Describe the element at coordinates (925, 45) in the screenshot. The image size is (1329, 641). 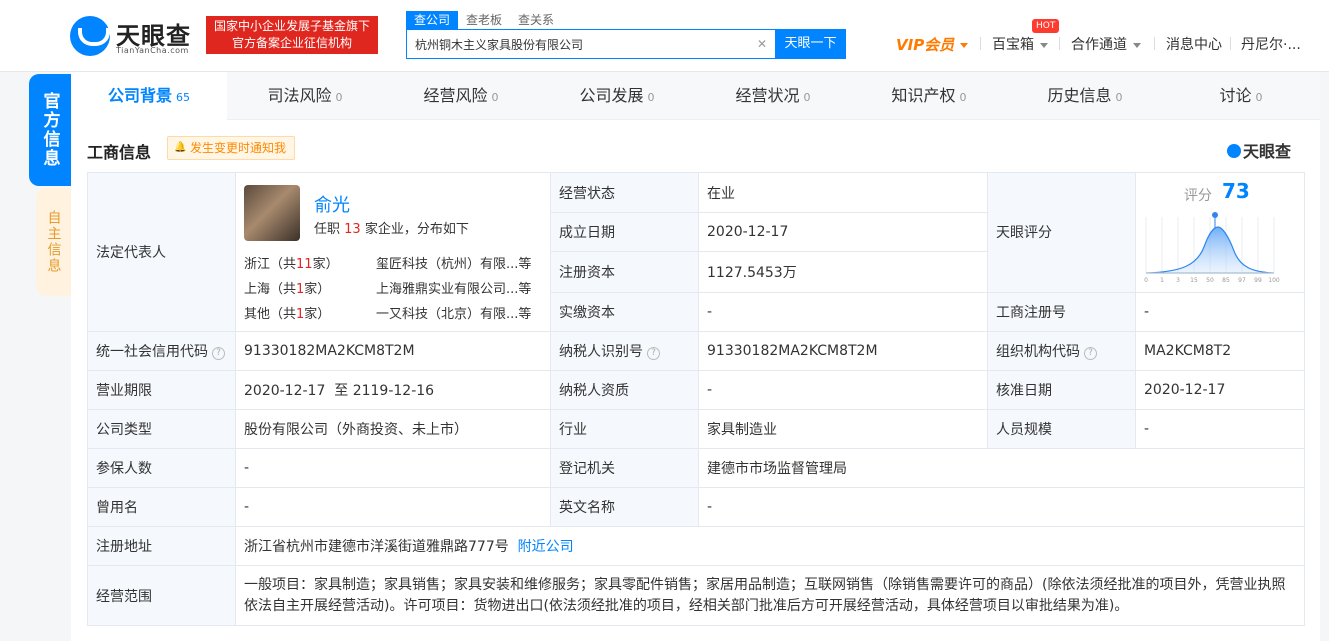
I see `nav-vip-label: VIP会员` at that location.